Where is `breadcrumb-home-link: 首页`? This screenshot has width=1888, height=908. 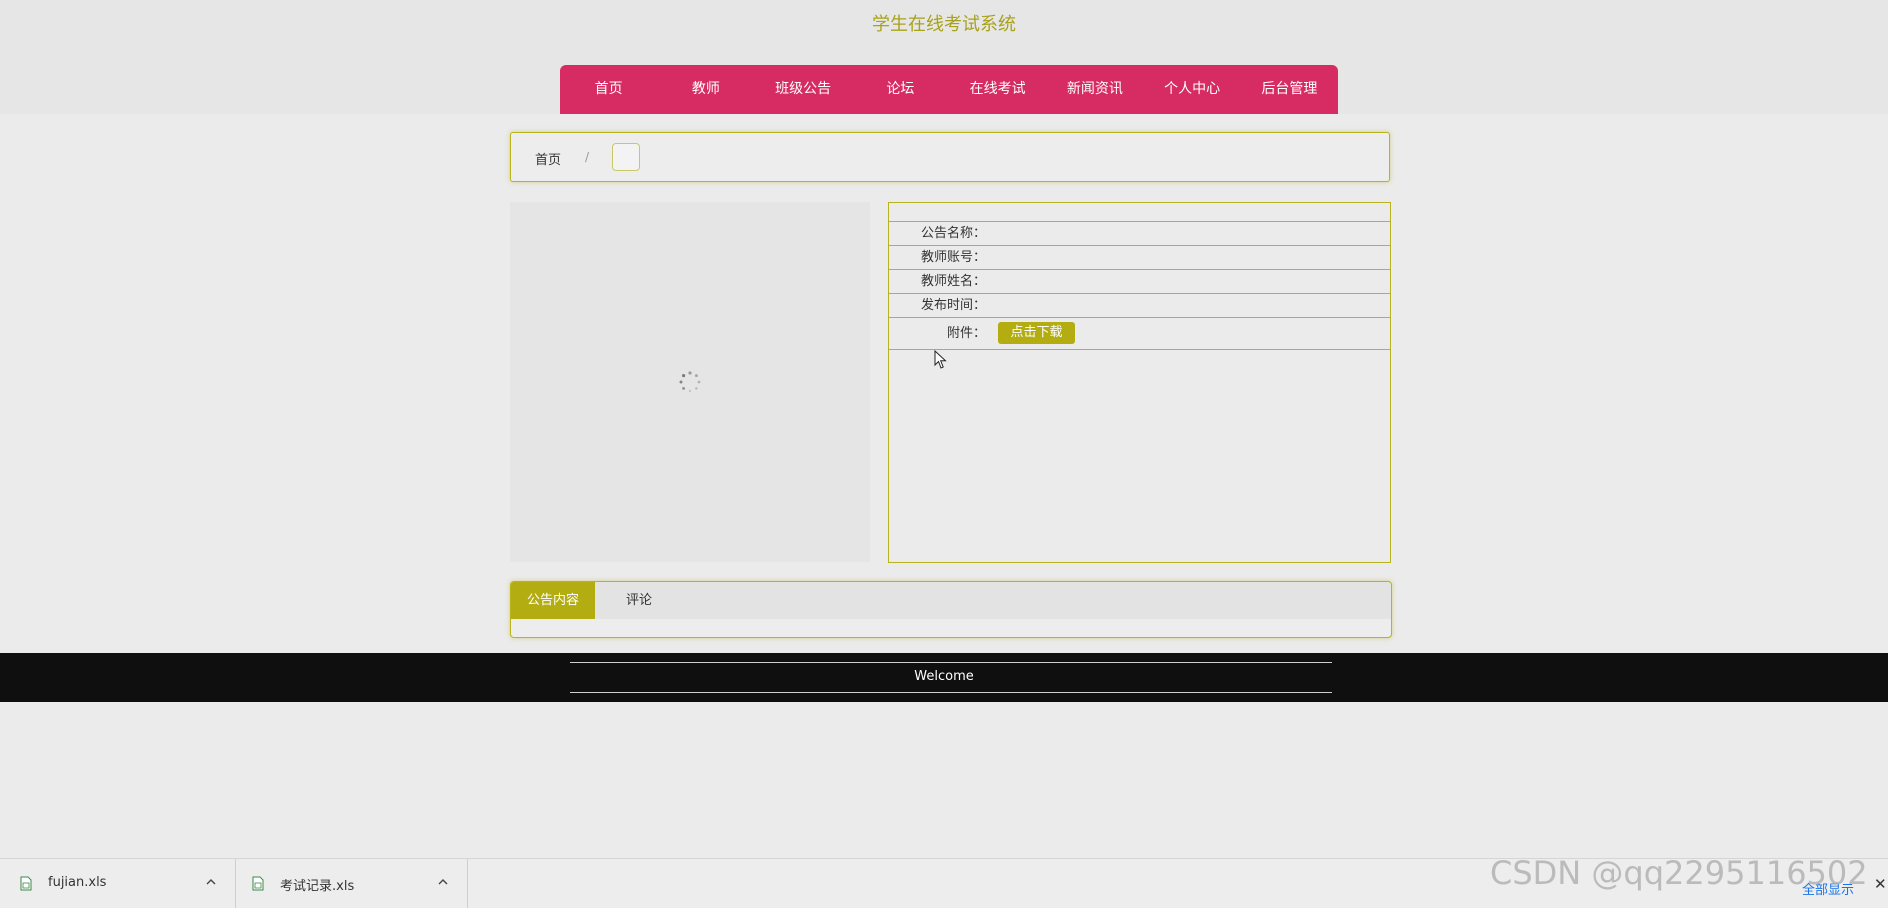
breadcrumb-home-link: 首页 is located at coordinates (548, 158).